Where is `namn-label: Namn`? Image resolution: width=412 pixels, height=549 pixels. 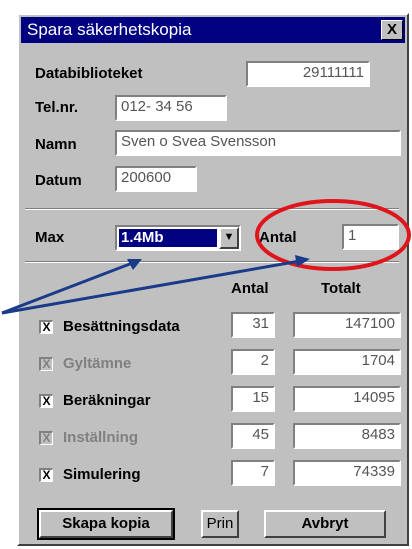
namn-label: Namn is located at coordinates (56, 144).